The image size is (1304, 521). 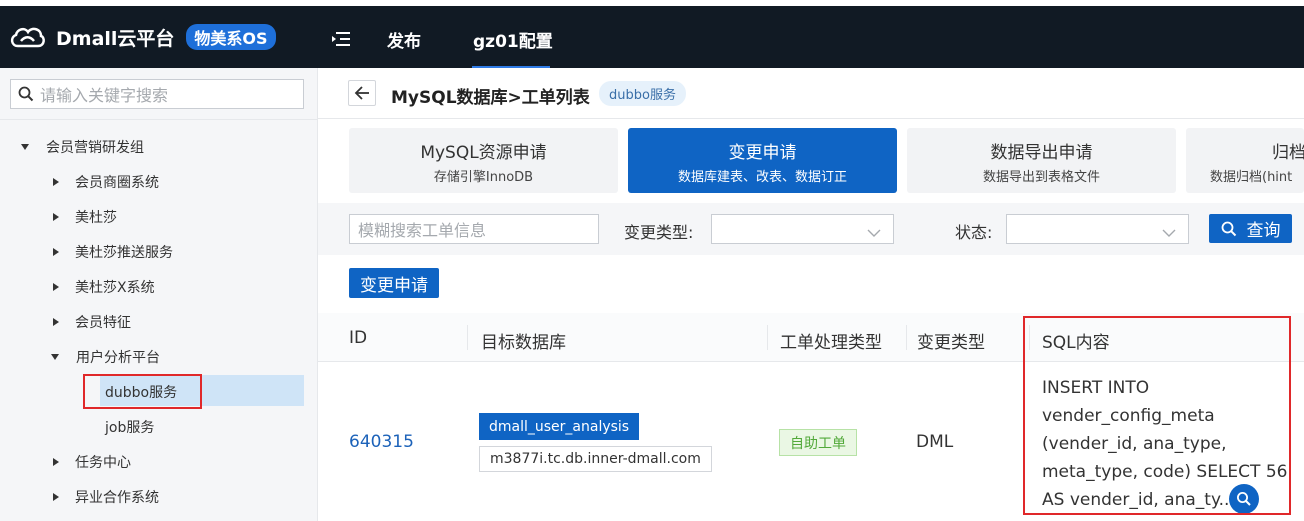 I want to click on tree-item-label: 会员营销研发组, so click(x=95, y=148).